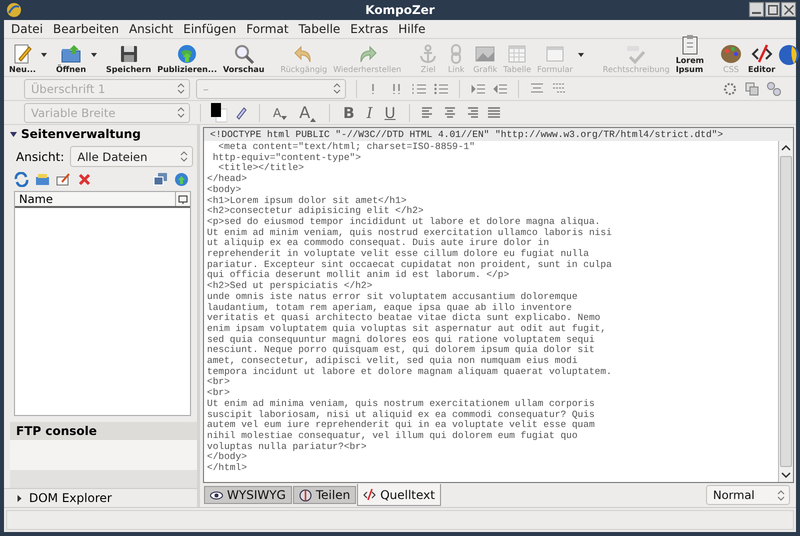 The height and width of the screenshot is (536, 800). I want to click on panel-title: DOM Explorer, so click(70, 498).